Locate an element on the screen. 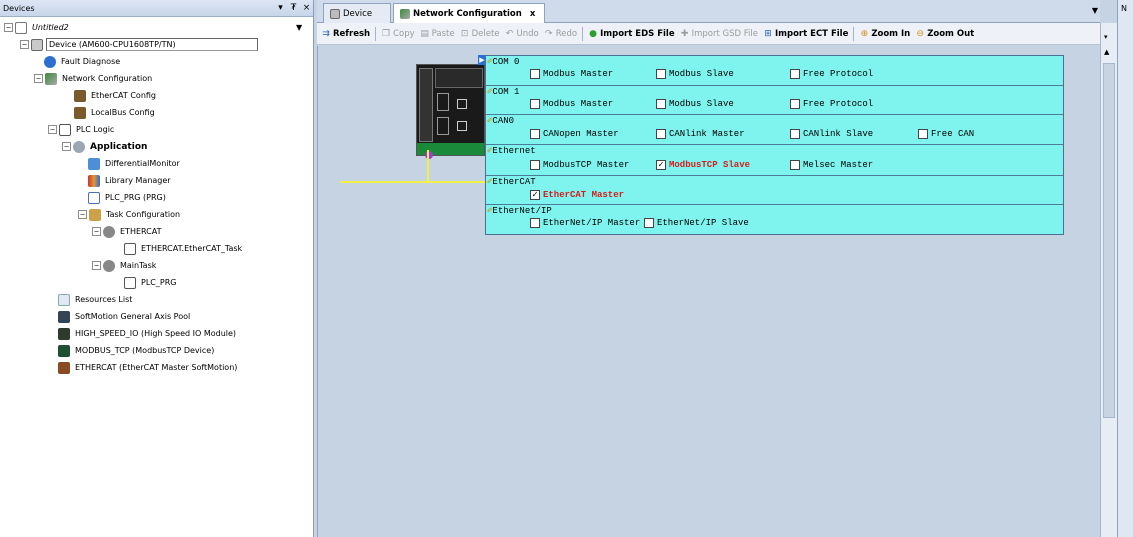 Image resolution: width=1133 pixels, height=537 pixels. task-icon is located at coordinates (109, 231).